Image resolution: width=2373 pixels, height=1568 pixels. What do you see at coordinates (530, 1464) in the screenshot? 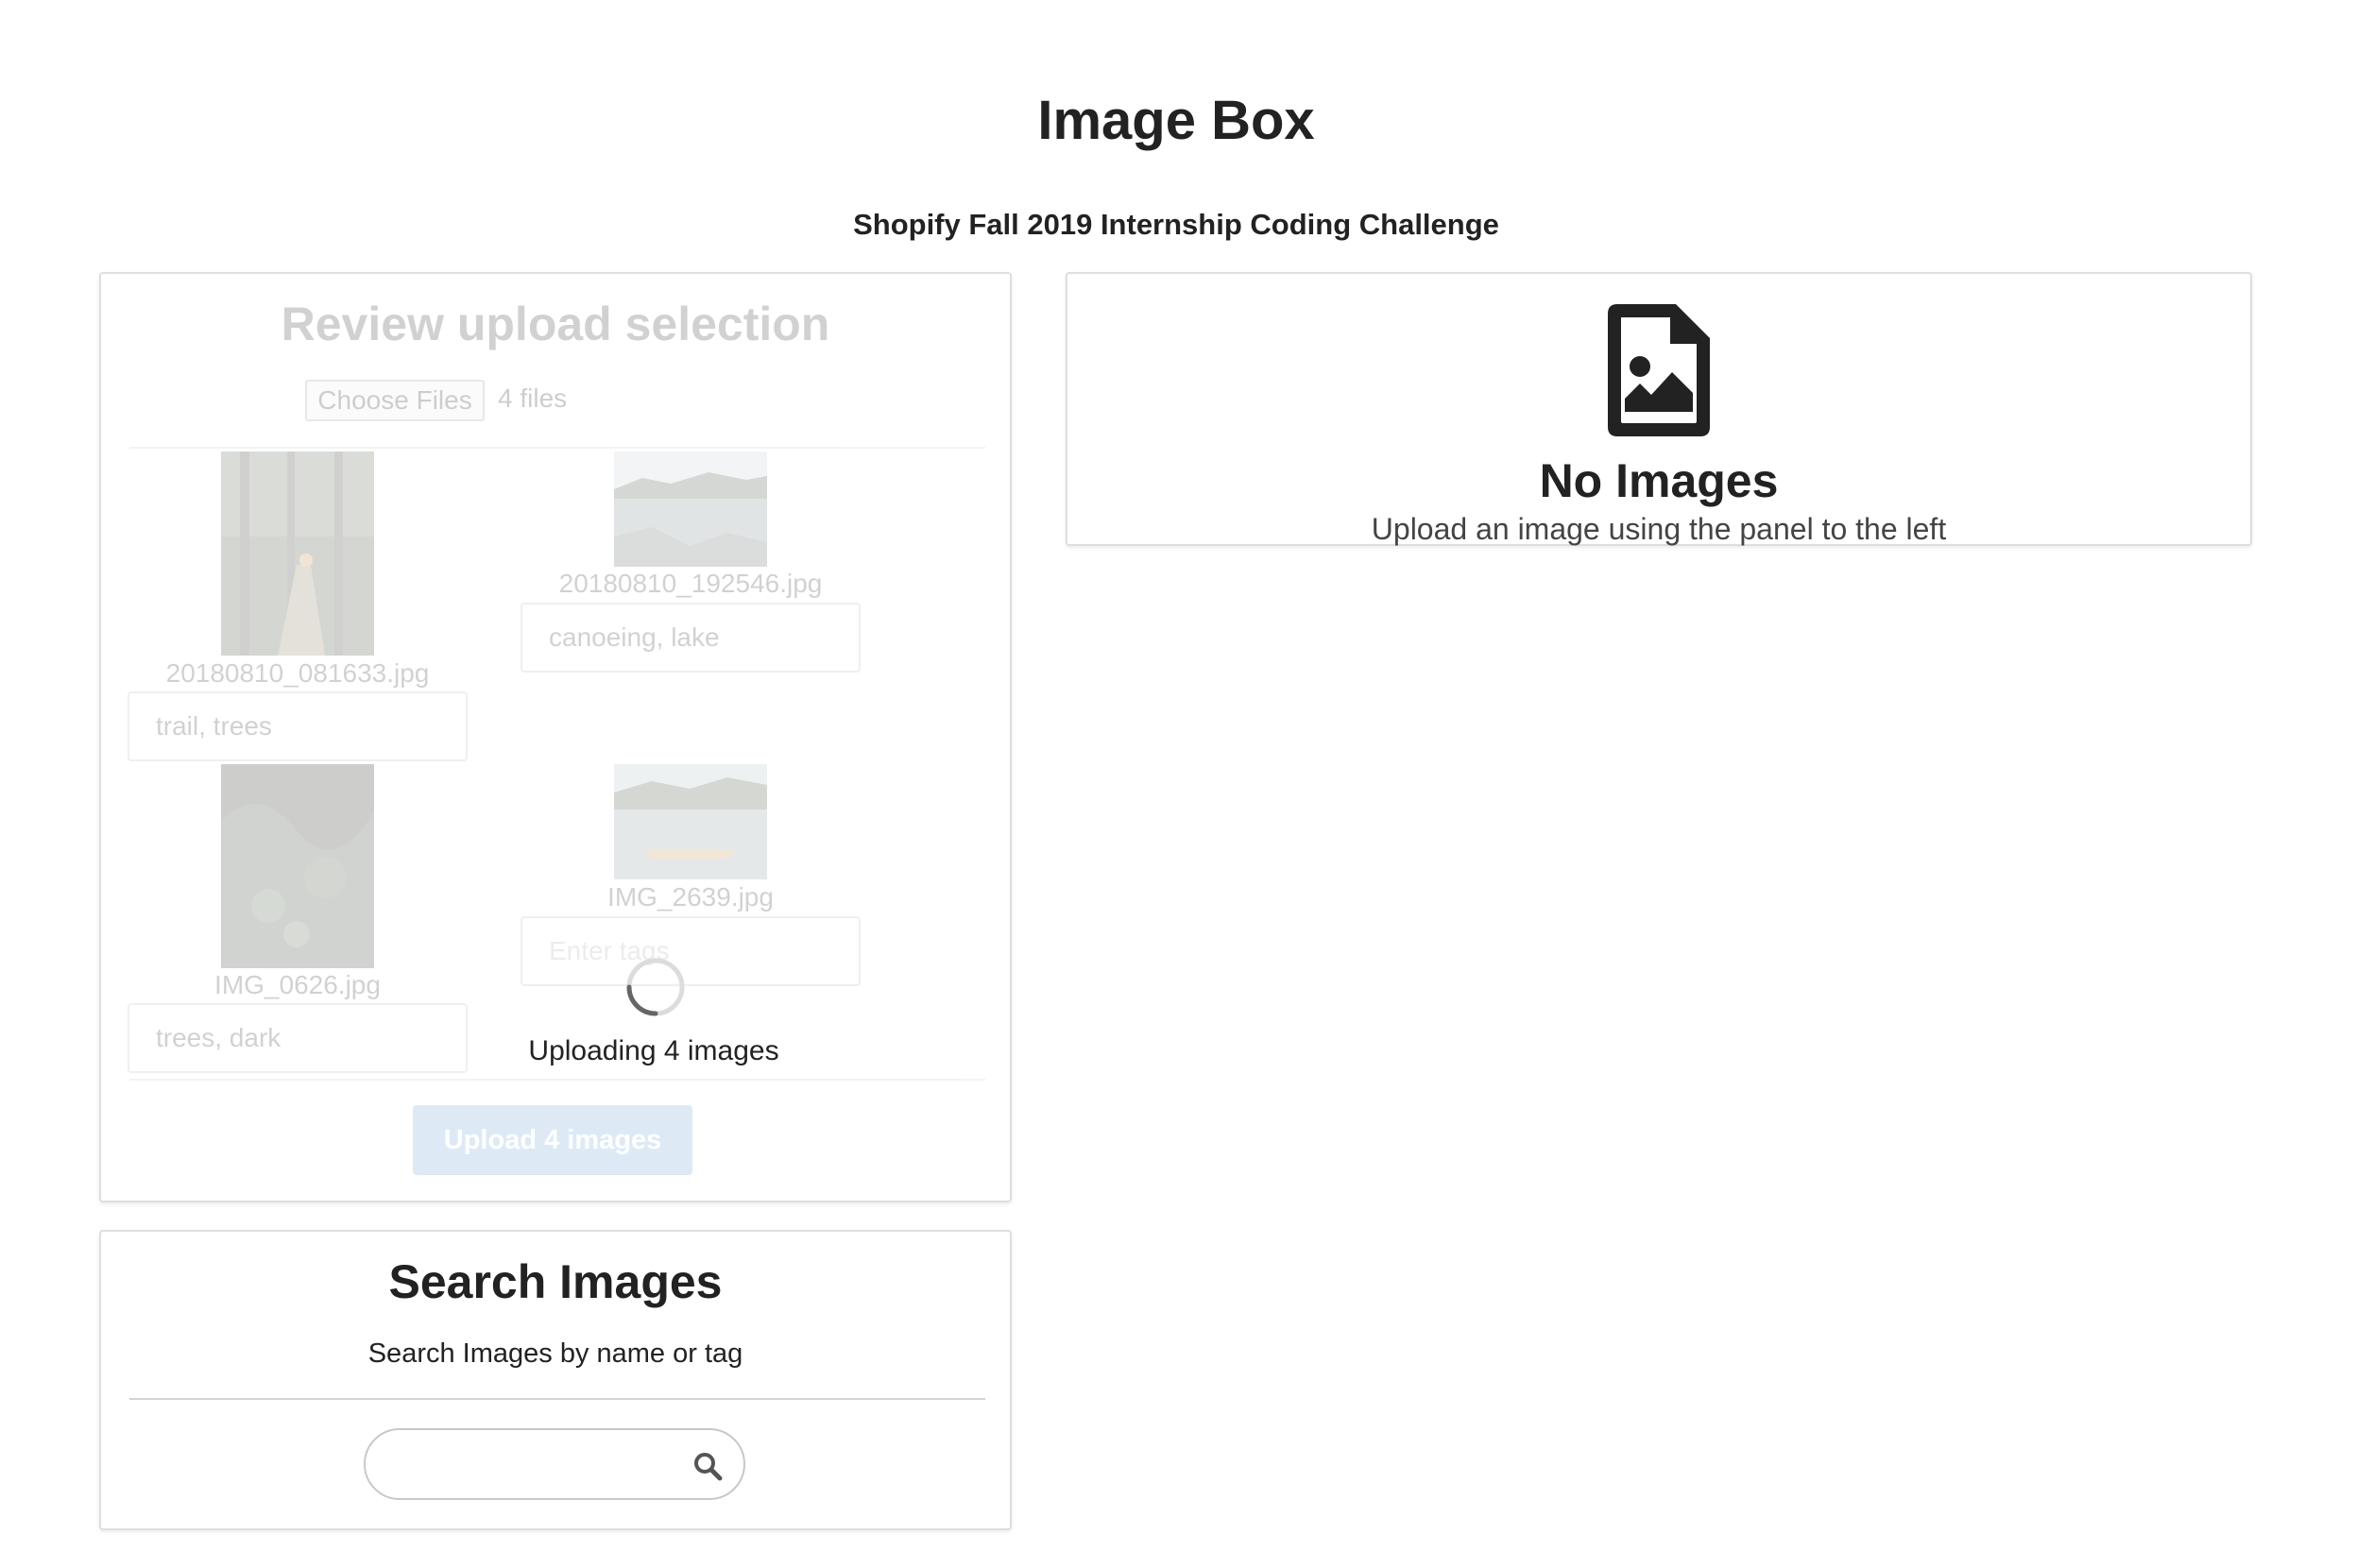
I see `search-input` at bounding box center [530, 1464].